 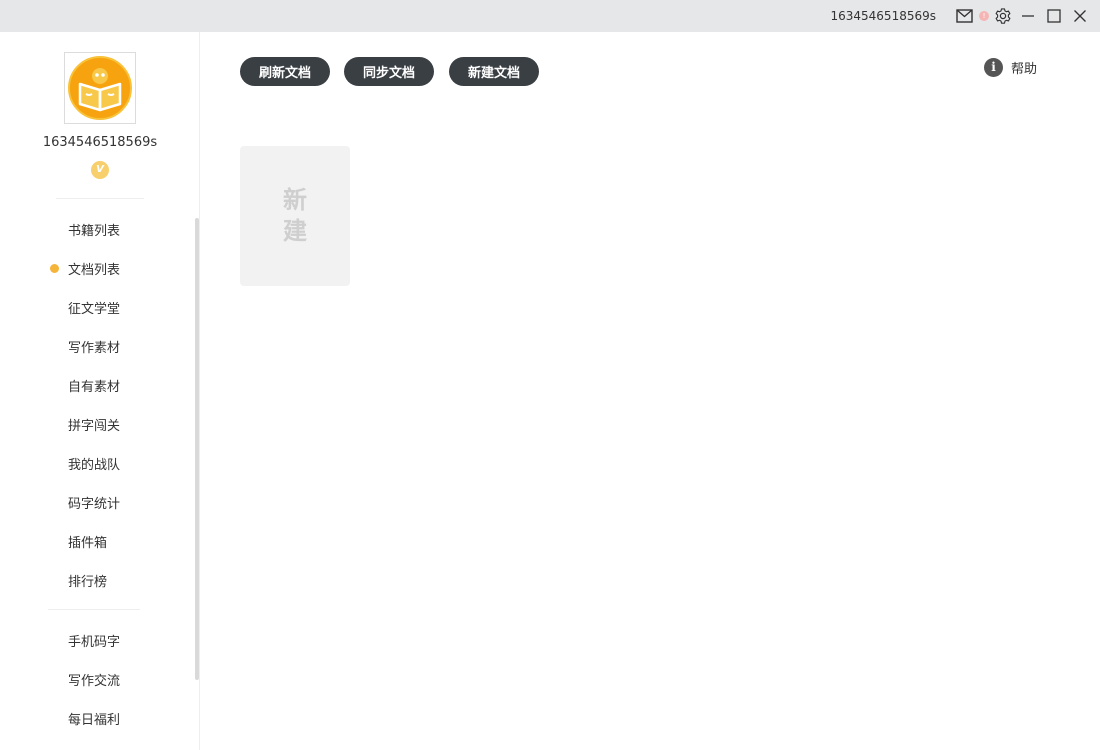 I want to click on mail-icon, so click(x=964, y=16).